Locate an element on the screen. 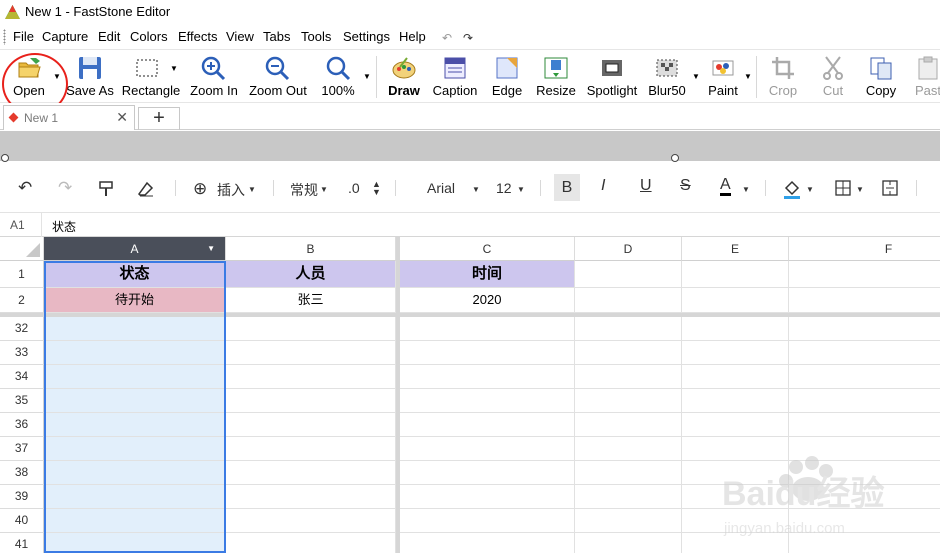 The height and width of the screenshot is (553, 940). bold-button: B is located at coordinates (567, 187).